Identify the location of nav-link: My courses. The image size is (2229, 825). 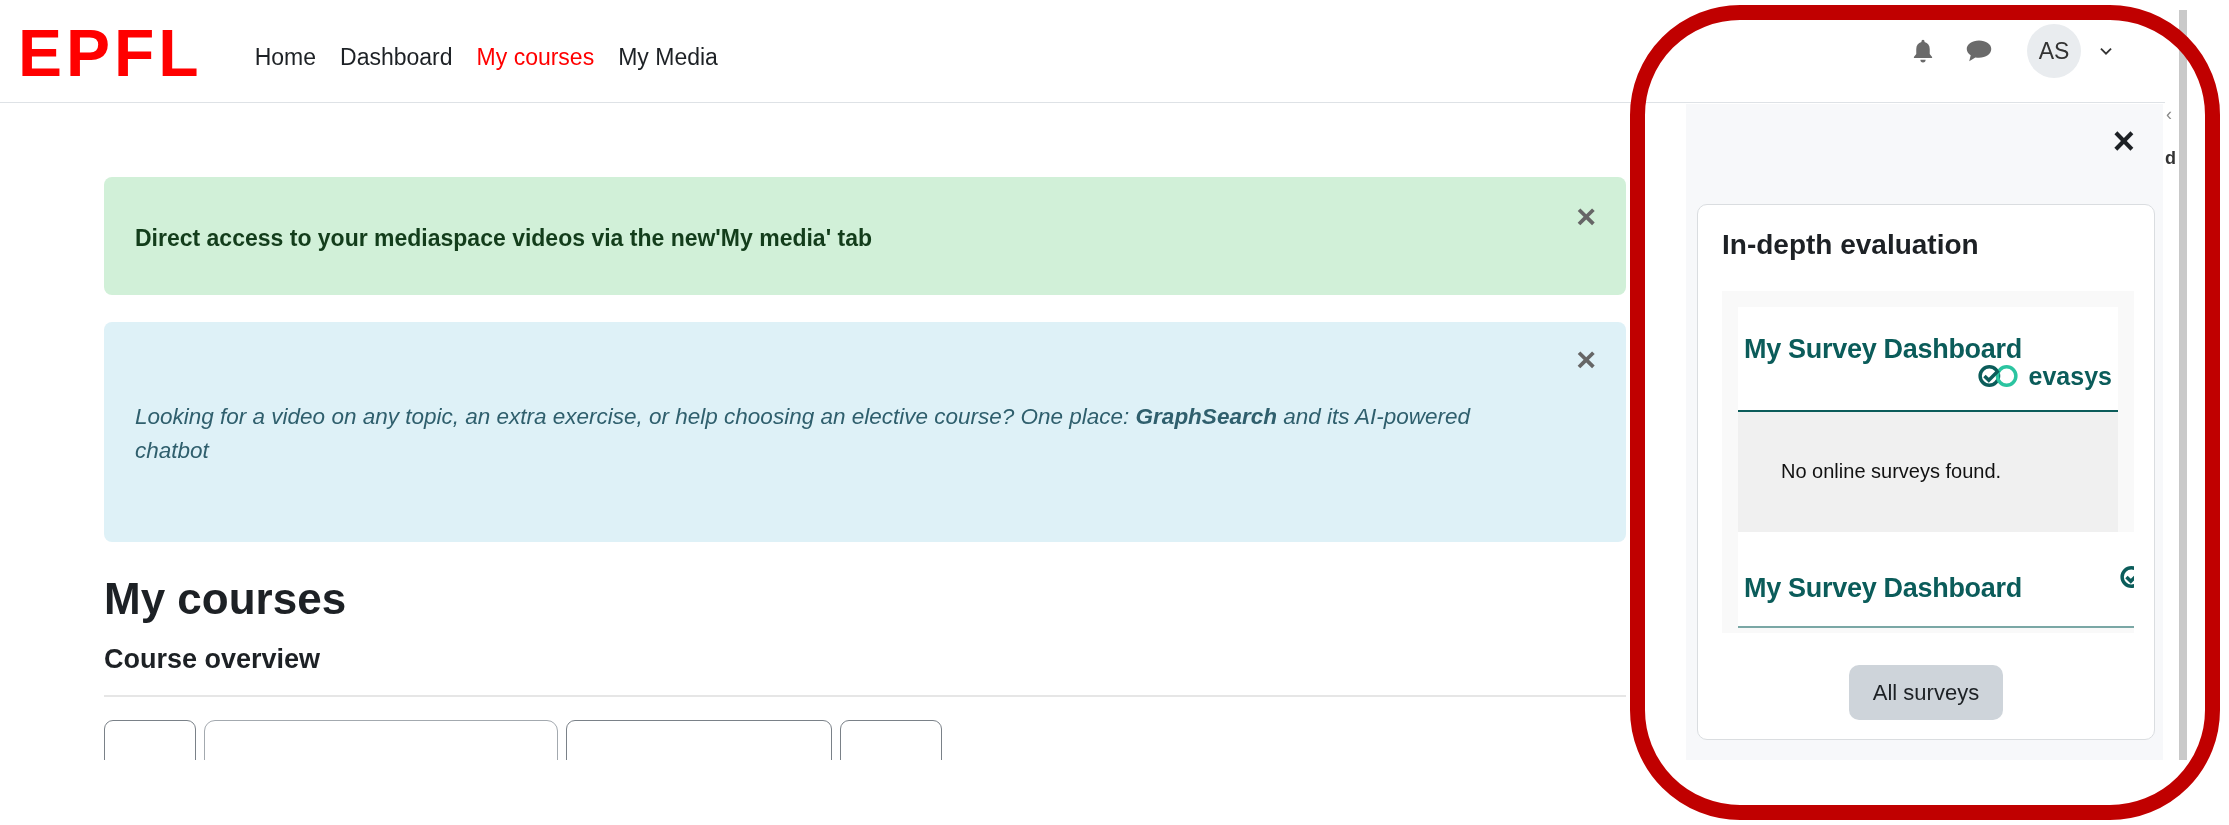
(535, 57).